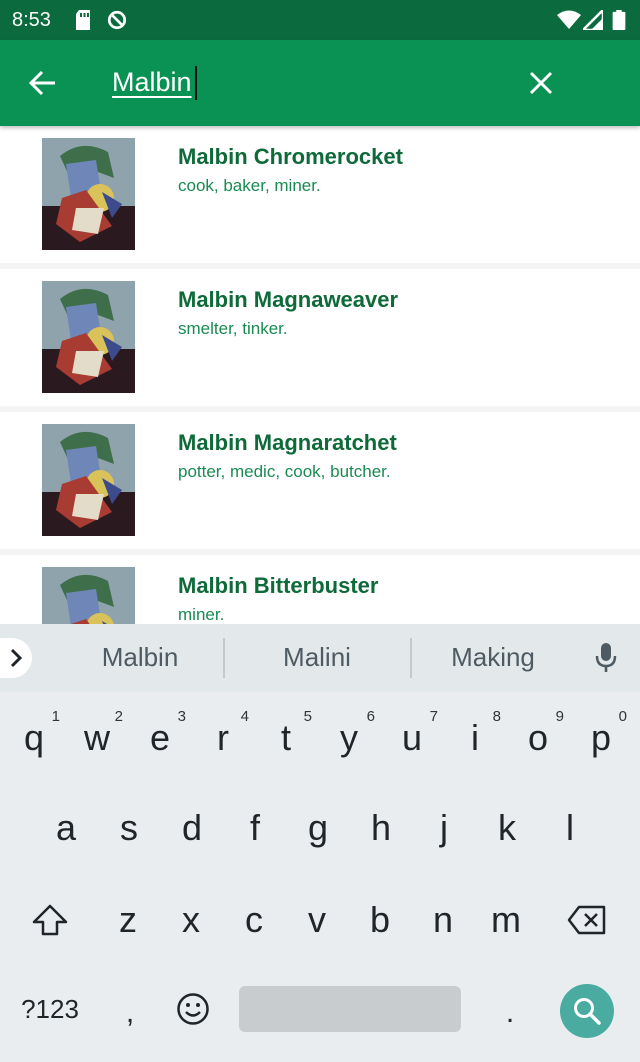 The image size is (640, 1062). I want to click on key-label: t, so click(285, 737).